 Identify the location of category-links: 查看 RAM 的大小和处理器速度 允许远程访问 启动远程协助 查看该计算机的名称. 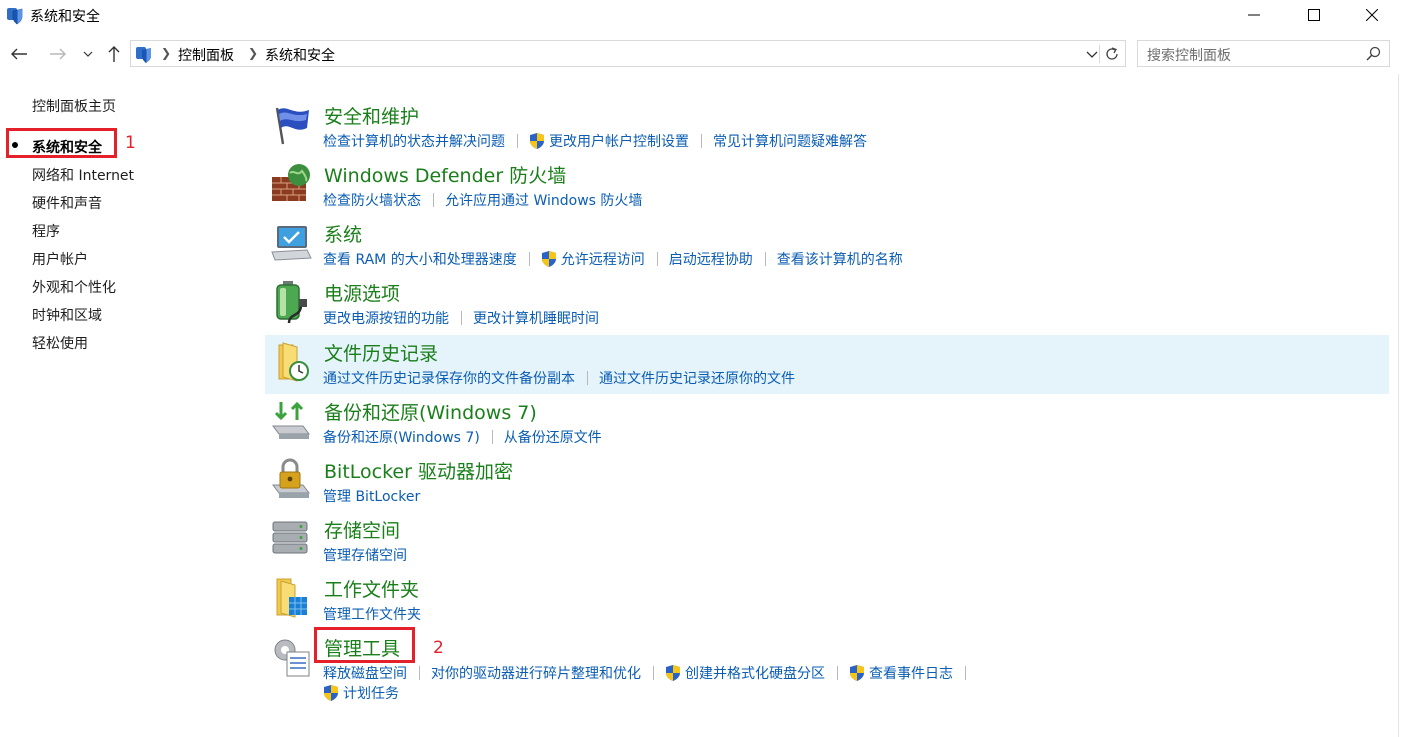
(613, 259).